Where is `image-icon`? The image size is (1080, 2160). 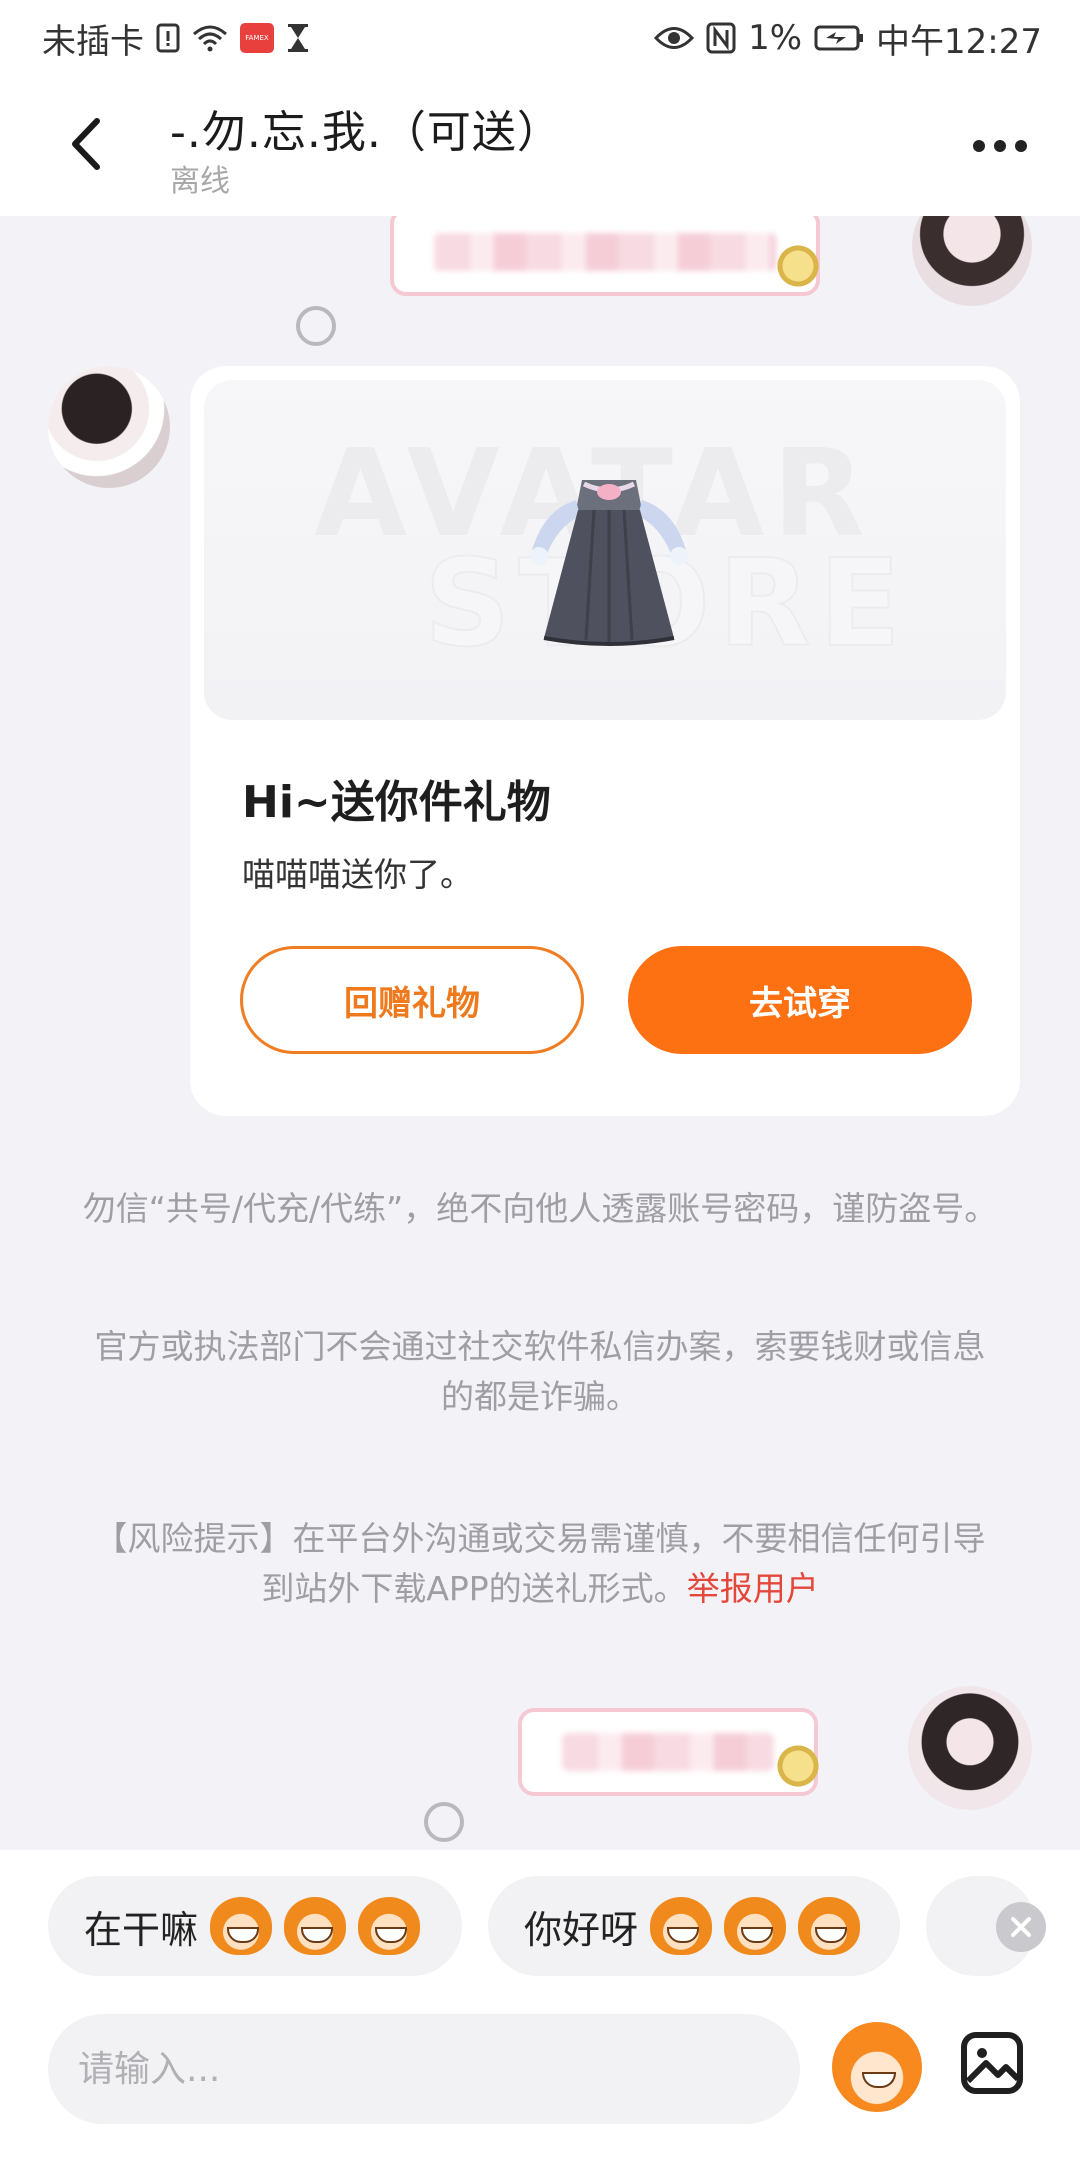
image-icon is located at coordinates (992, 2063).